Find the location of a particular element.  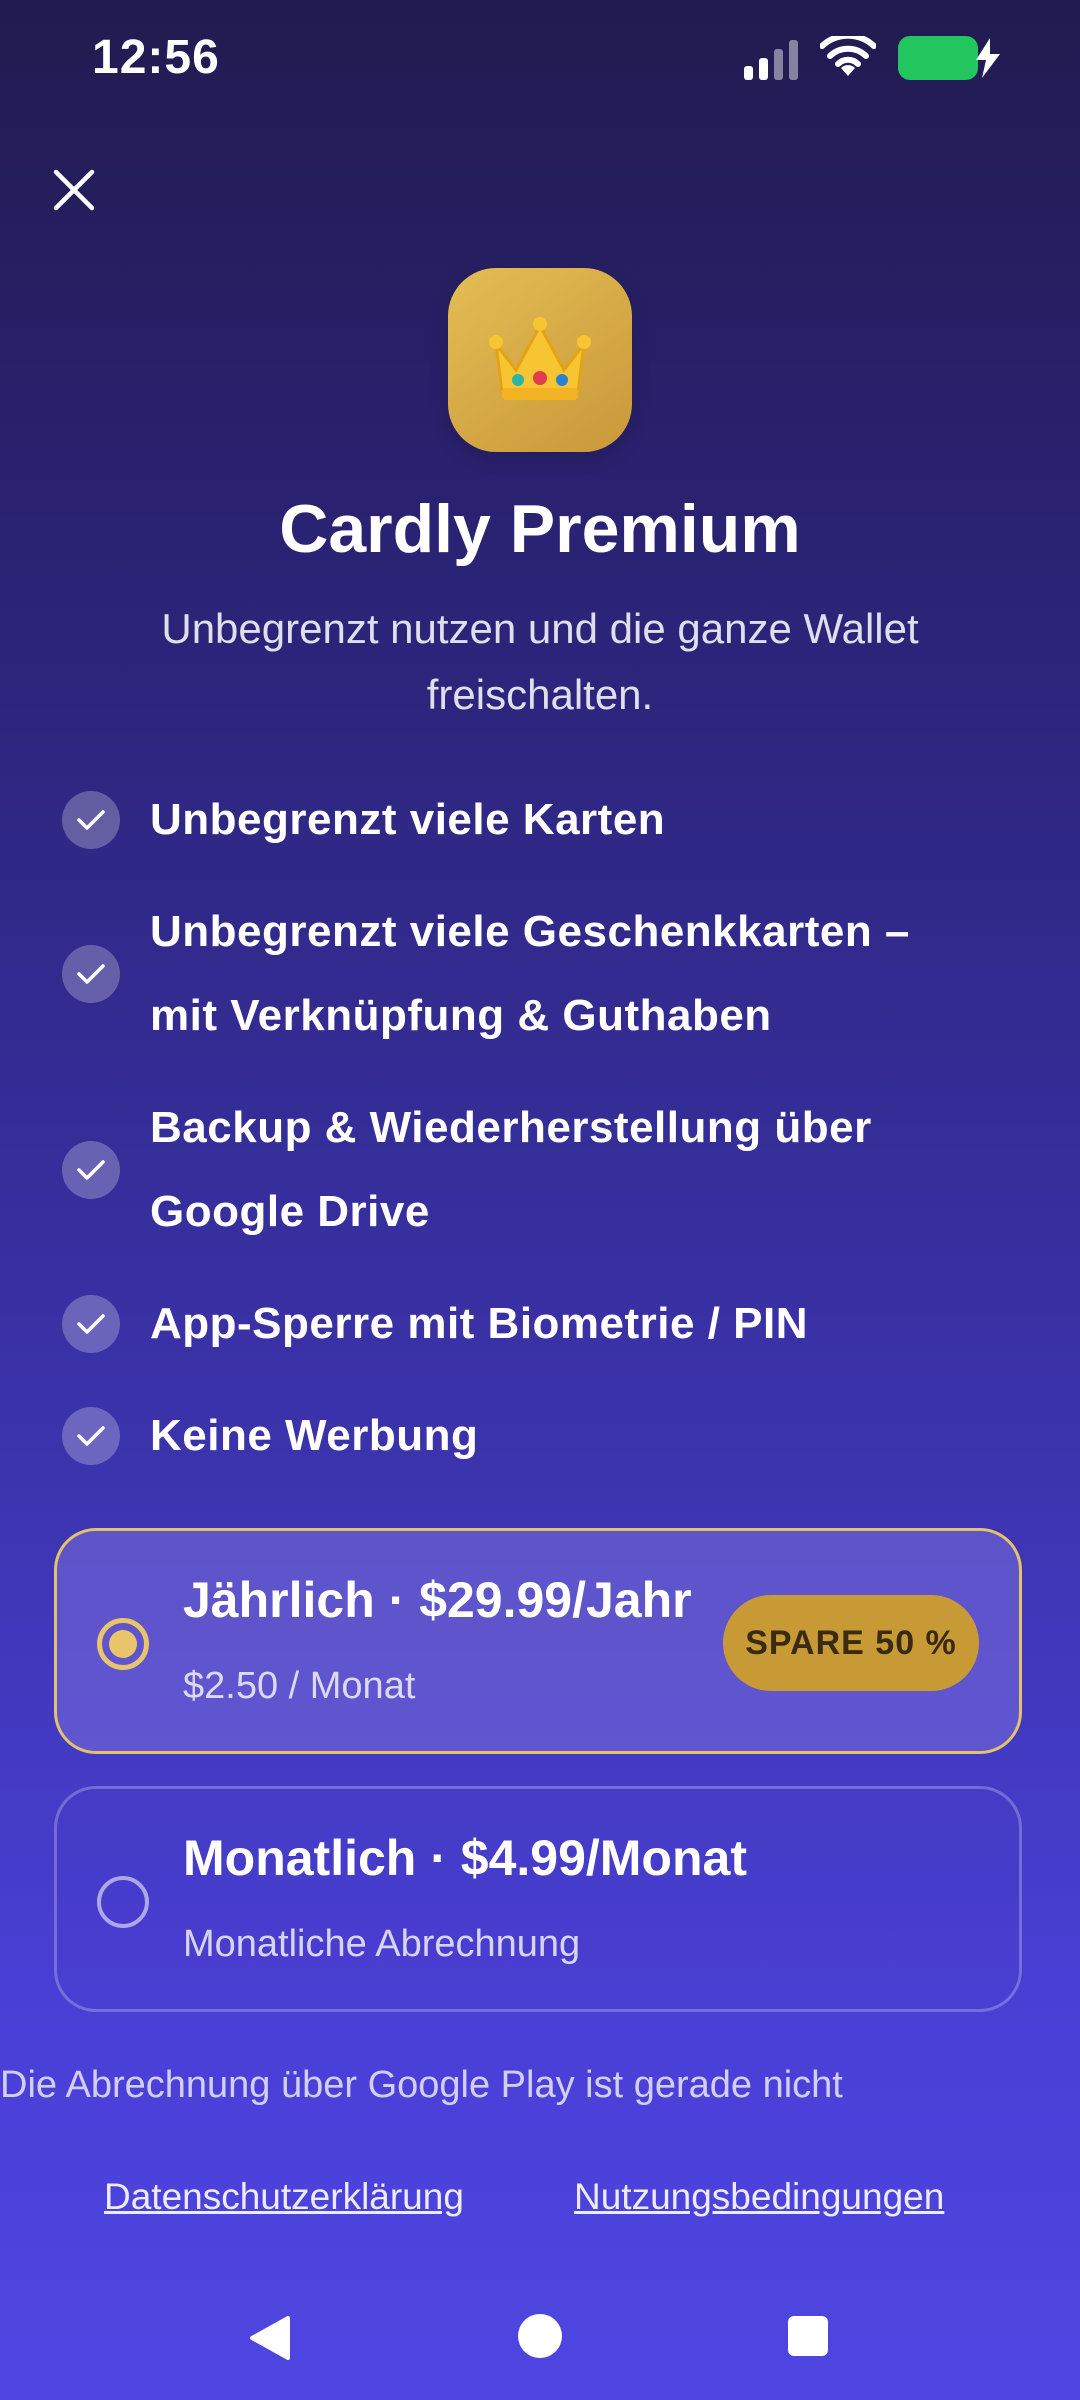

wifi-icon is located at coordinates (848, 56).